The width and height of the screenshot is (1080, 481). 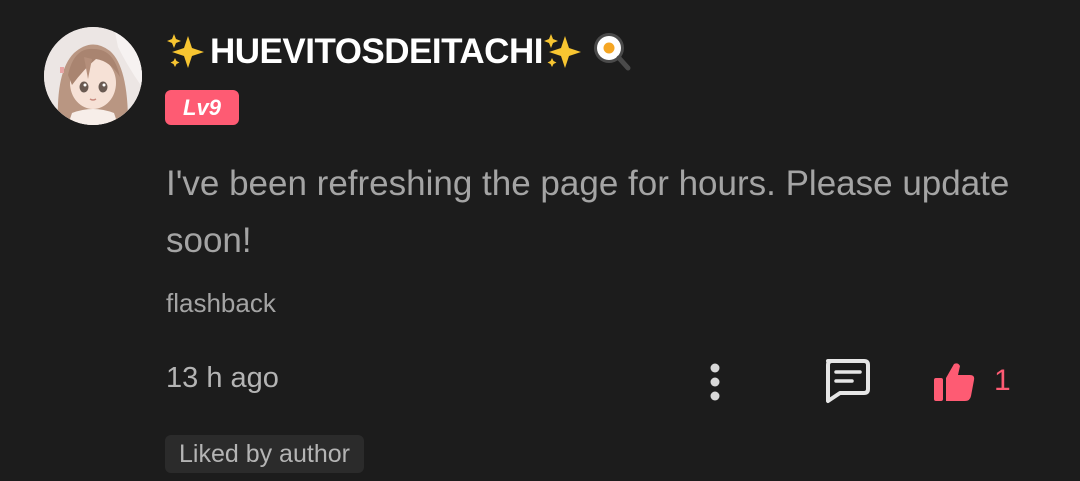 I want to click on more-options-button, so click(x=715, y=382).